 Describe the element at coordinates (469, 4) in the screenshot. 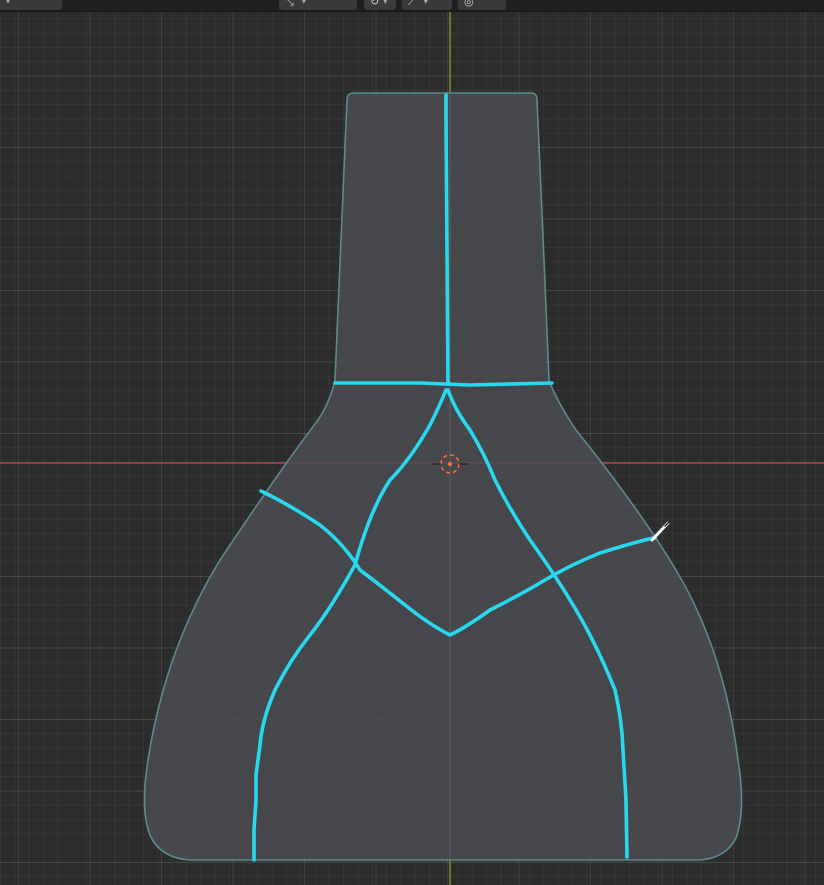

I see `proportional-editing-icon: ◎` at that location.